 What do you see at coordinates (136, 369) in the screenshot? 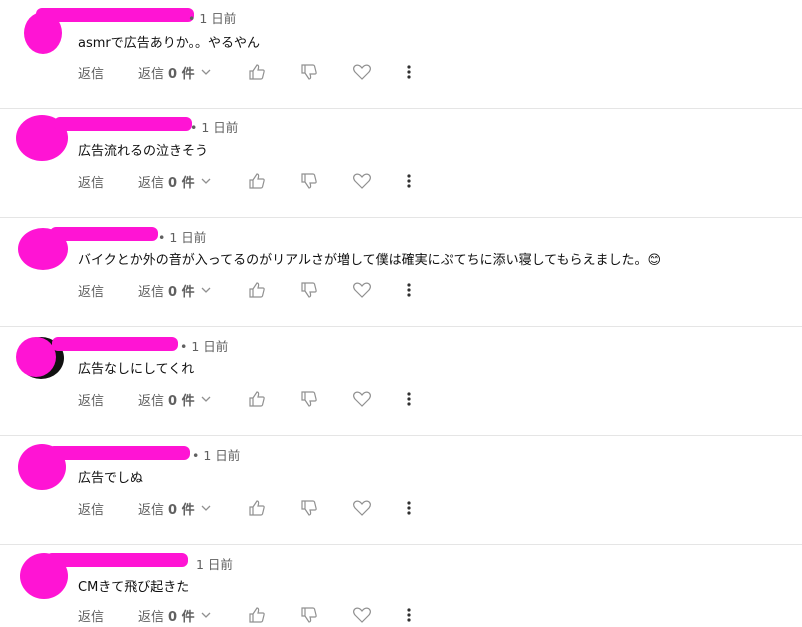
I see `comment-text: 広告なしにしてくれ` at bounding box center [136, 369].